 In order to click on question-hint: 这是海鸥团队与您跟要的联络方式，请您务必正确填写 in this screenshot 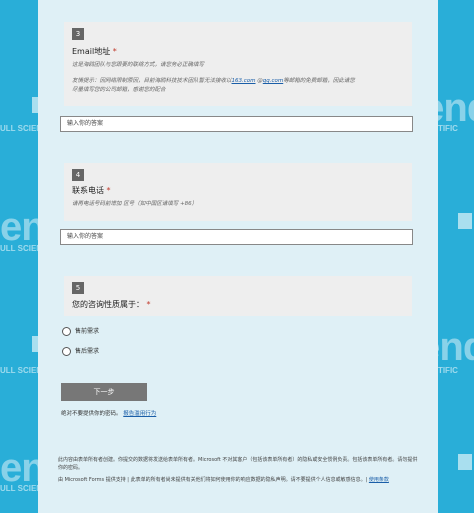, I will do `click(138, 65)`.